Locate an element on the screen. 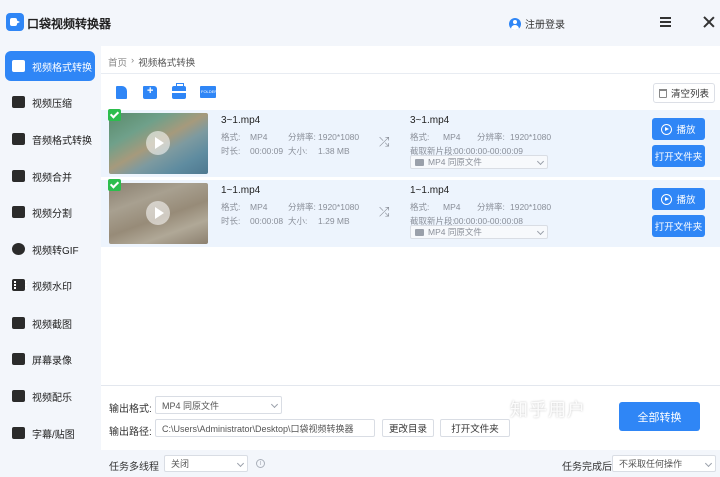 This screenshot has height=477, width=720. breadcrumb-home: 首页 is located at coordinates (117, 62).